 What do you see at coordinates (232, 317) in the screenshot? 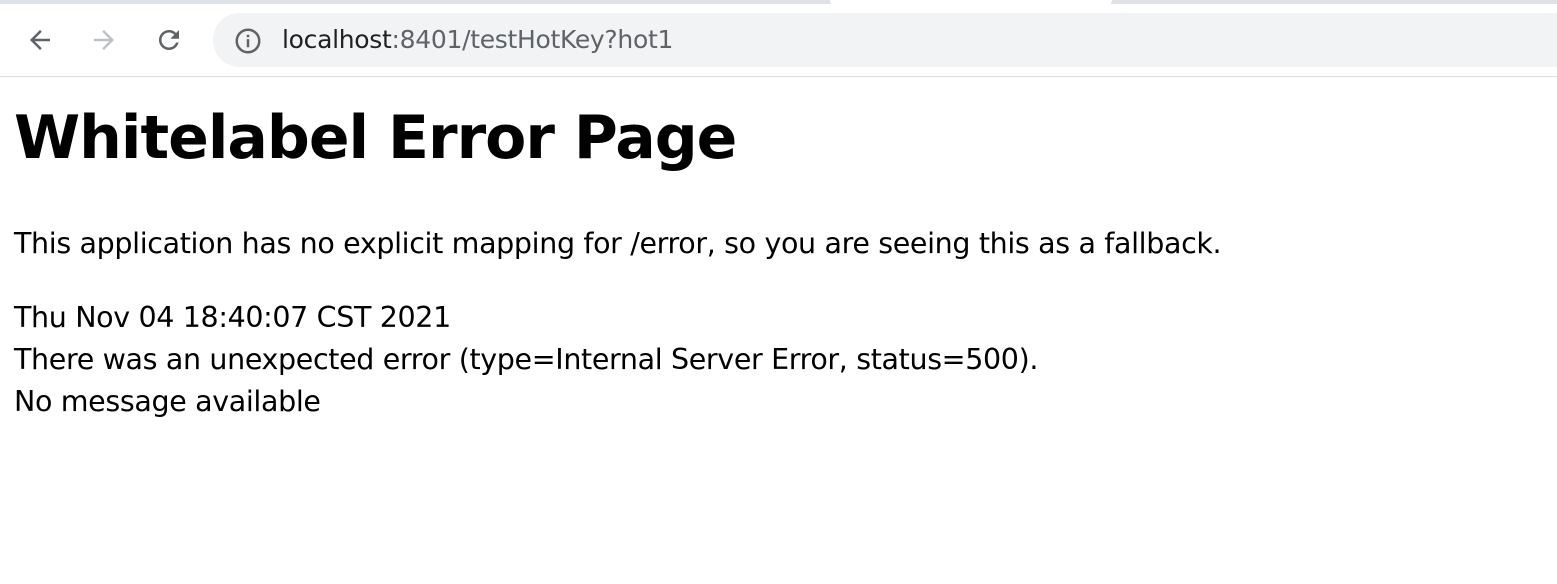
I see `error-timestamp: Thu Nov 04 18:40:07 CST 2021` at bounding box center [232, 317].